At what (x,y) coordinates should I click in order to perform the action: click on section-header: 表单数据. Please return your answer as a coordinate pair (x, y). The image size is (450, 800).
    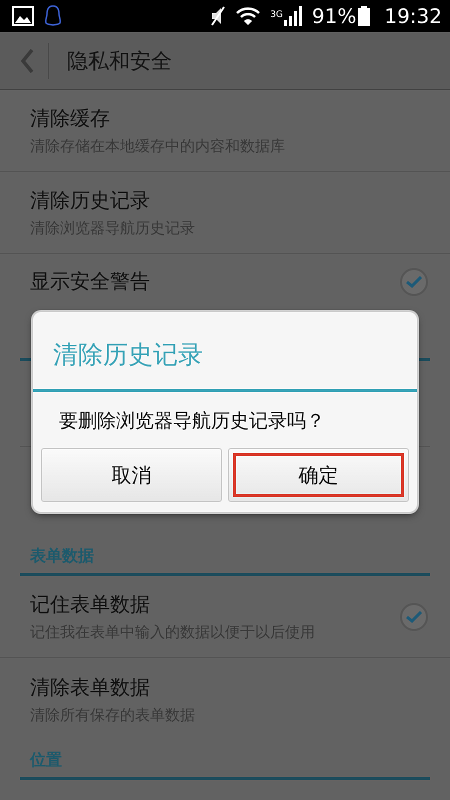
    Looking at the image, I should click on (225, 556).